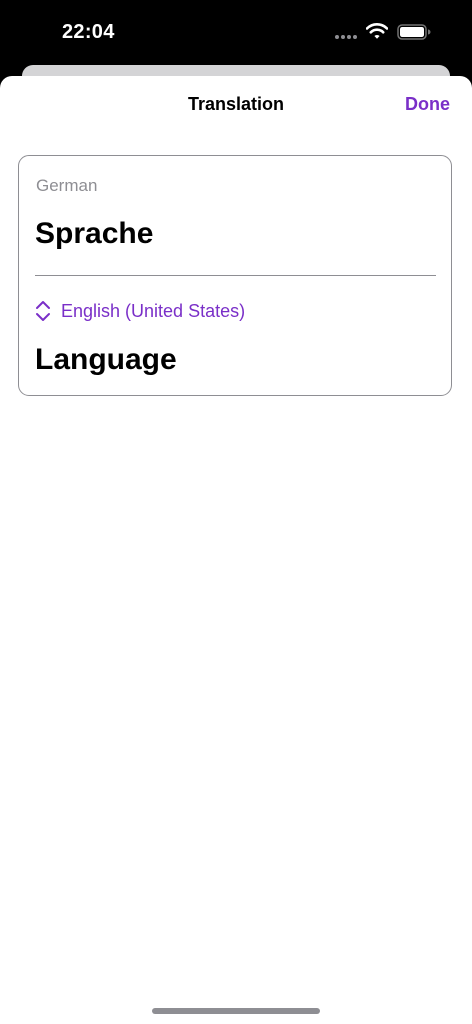 The height and width of the screenshot is (1024, 472). I want to click on home-indicator, so click(236, 1011).